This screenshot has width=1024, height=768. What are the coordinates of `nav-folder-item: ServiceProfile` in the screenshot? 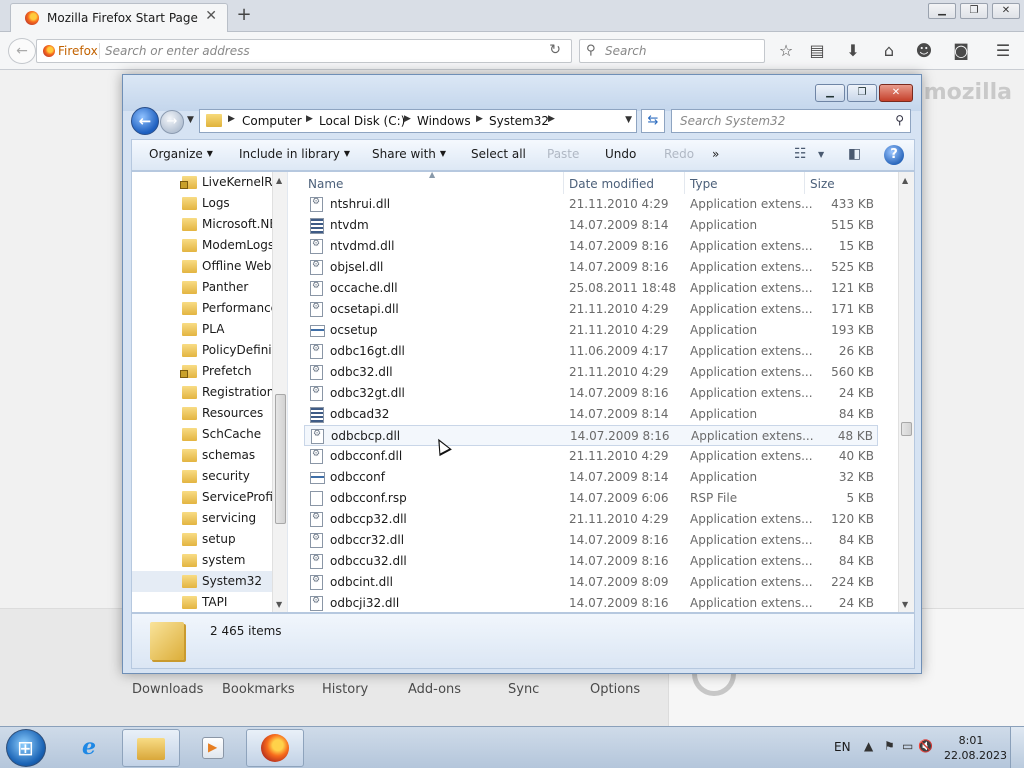 It's located at (202, 497).